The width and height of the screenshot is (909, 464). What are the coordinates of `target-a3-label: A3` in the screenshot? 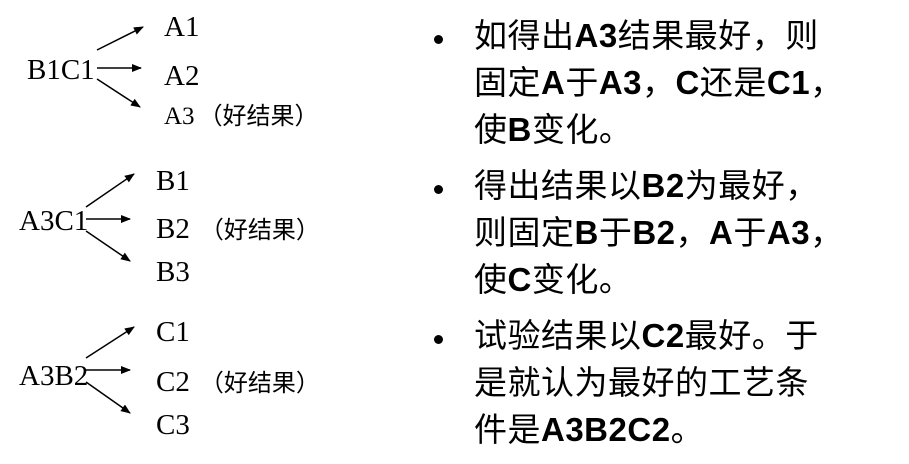 It's located at (179, 116).